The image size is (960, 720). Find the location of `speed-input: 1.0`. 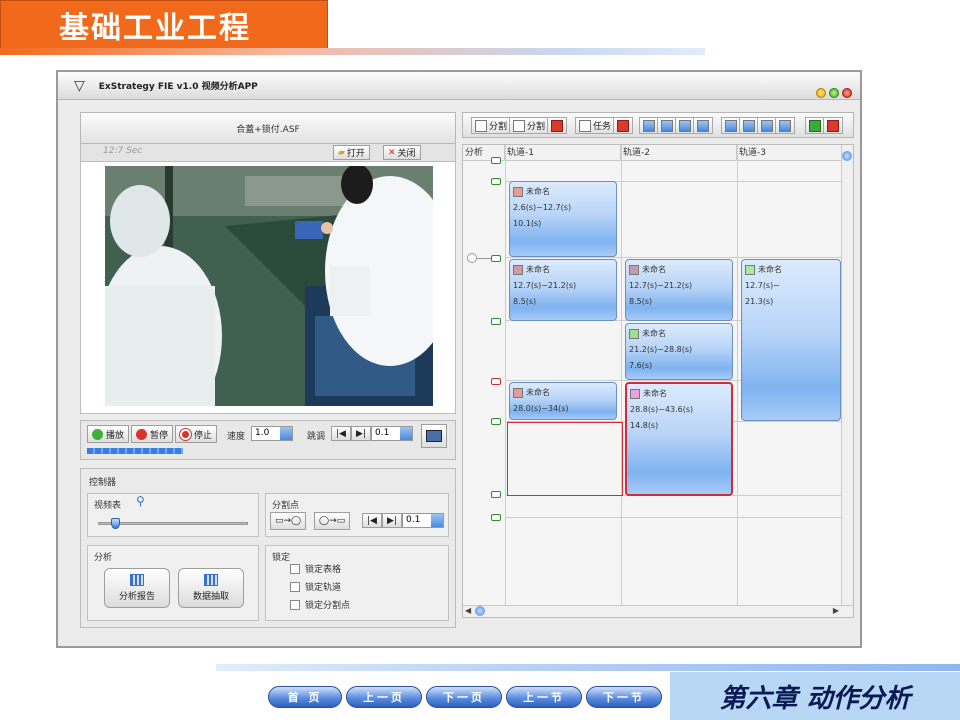

speed-input: 1.0 is located at coordinates (272, 433).